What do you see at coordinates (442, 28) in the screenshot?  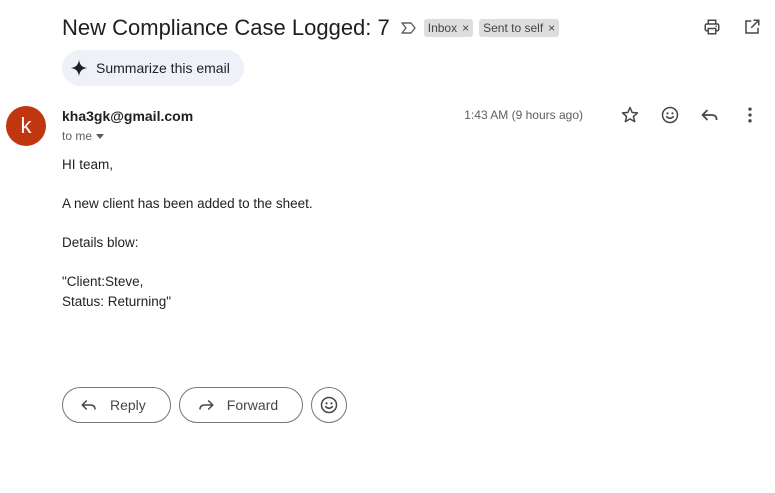 I see `label-chip-text: Inbox` at bounding box center [442, 28].